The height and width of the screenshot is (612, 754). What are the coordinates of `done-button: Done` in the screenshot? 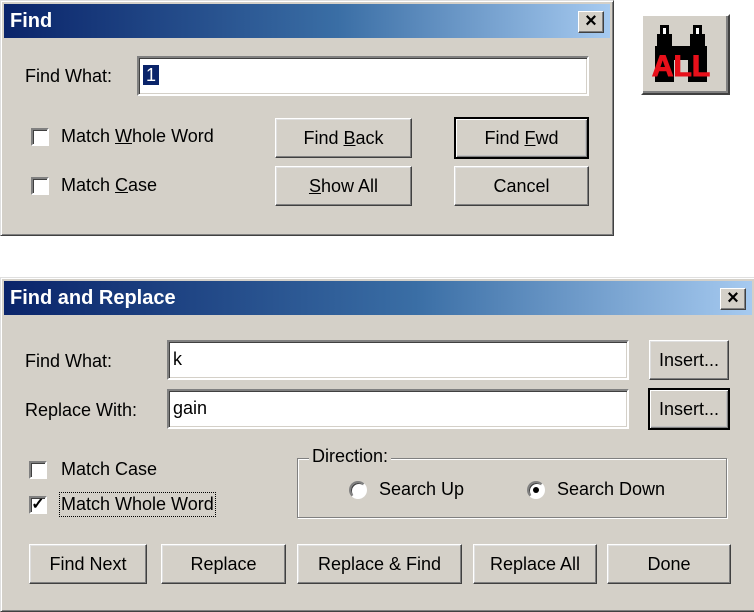 It's located at (669, 564).